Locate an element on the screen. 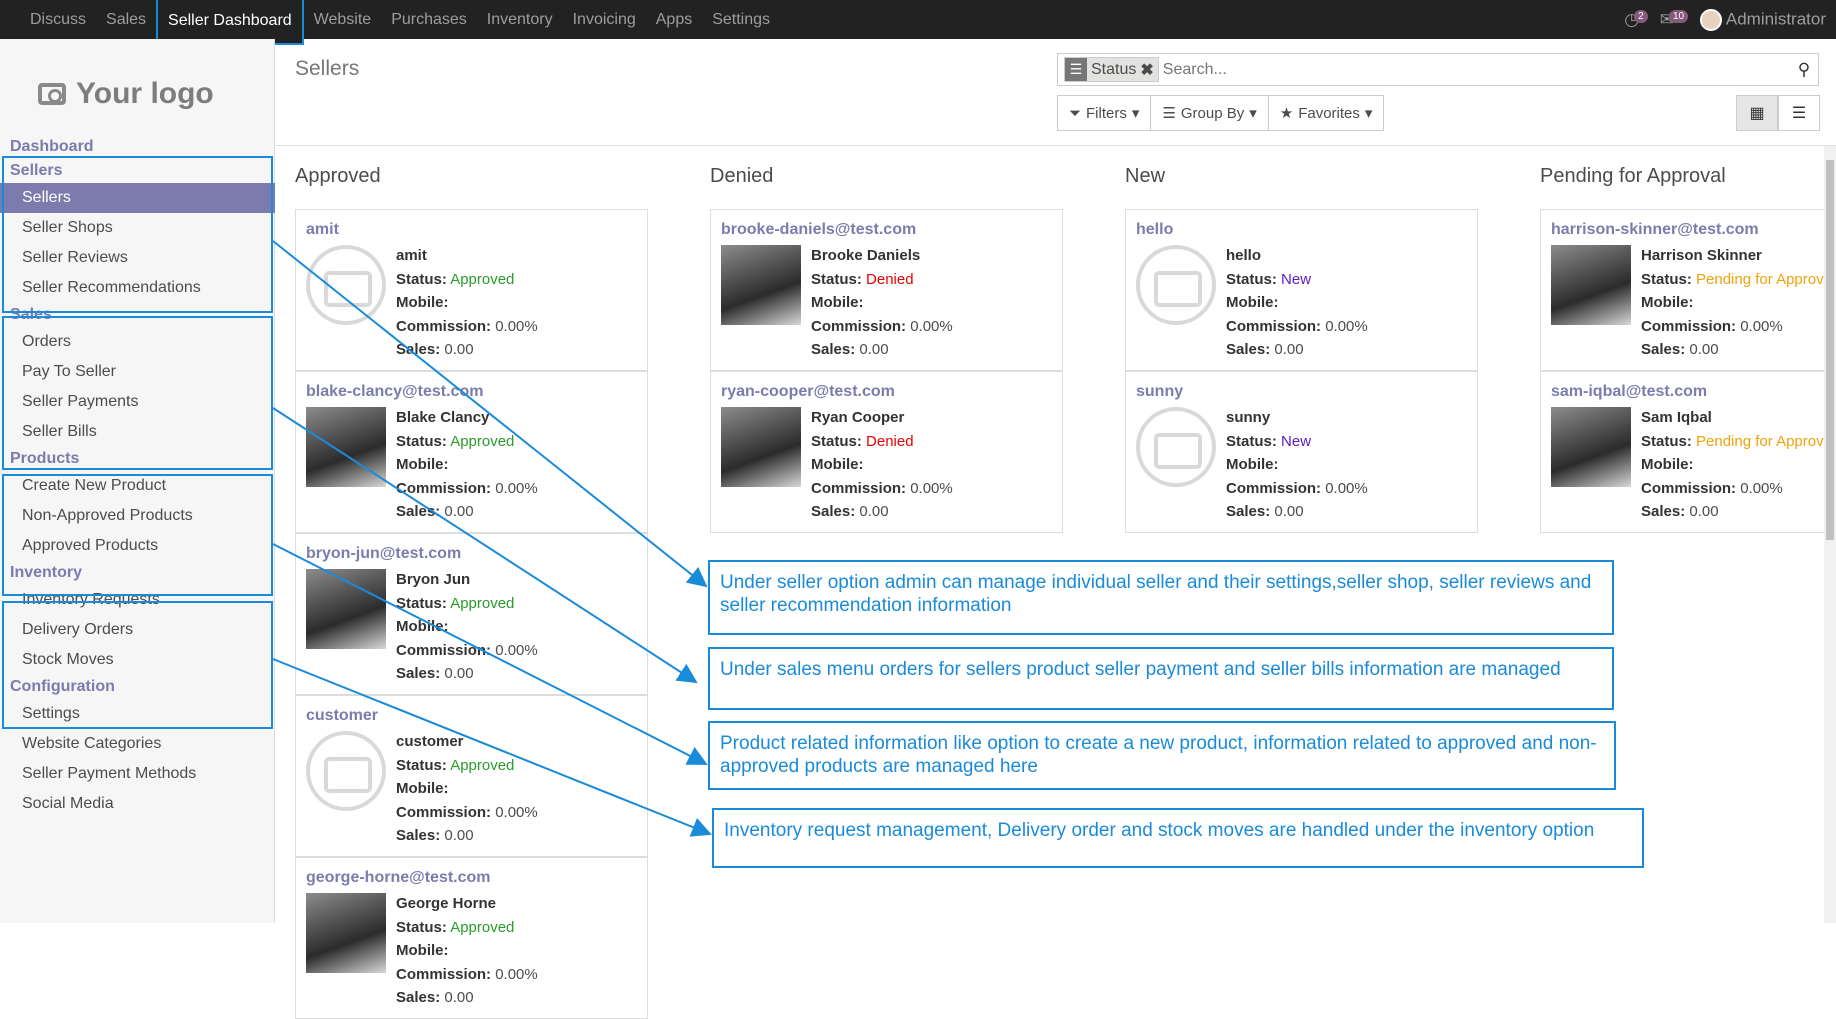  seller-login: harrison-skinner@test.com is located at coordinates (1655, 230).